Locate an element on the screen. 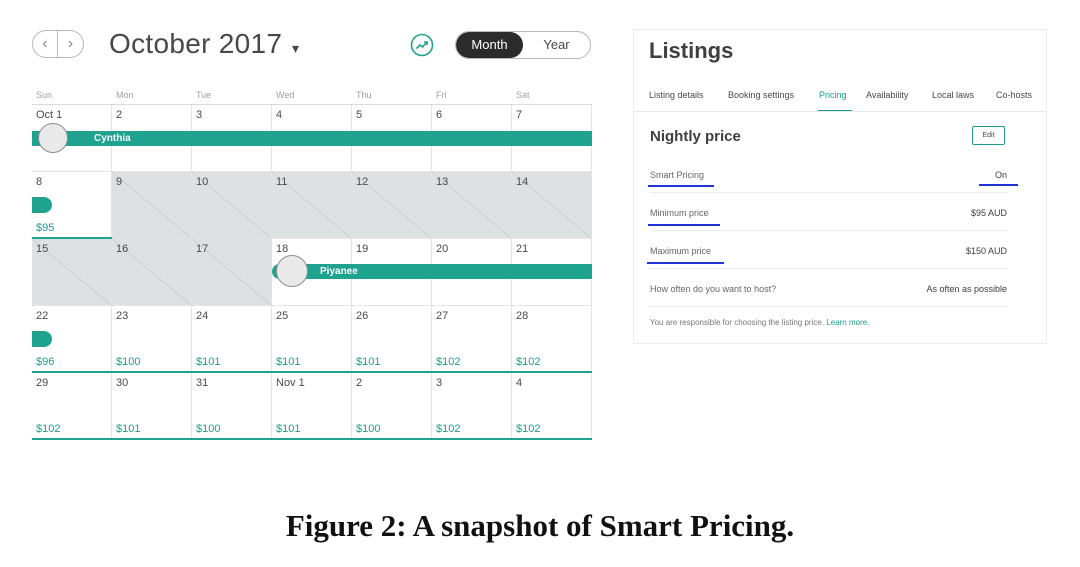  setting-value: $95 AUD is located at coordinates (988, 213).